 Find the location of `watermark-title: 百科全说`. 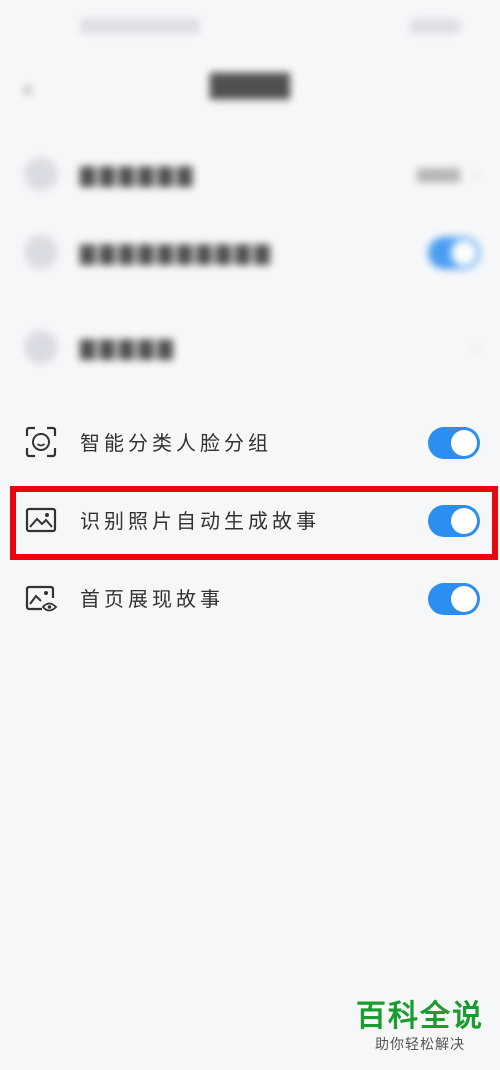

watermark-title: 百科全说 is located at coordinates (420, 1016).